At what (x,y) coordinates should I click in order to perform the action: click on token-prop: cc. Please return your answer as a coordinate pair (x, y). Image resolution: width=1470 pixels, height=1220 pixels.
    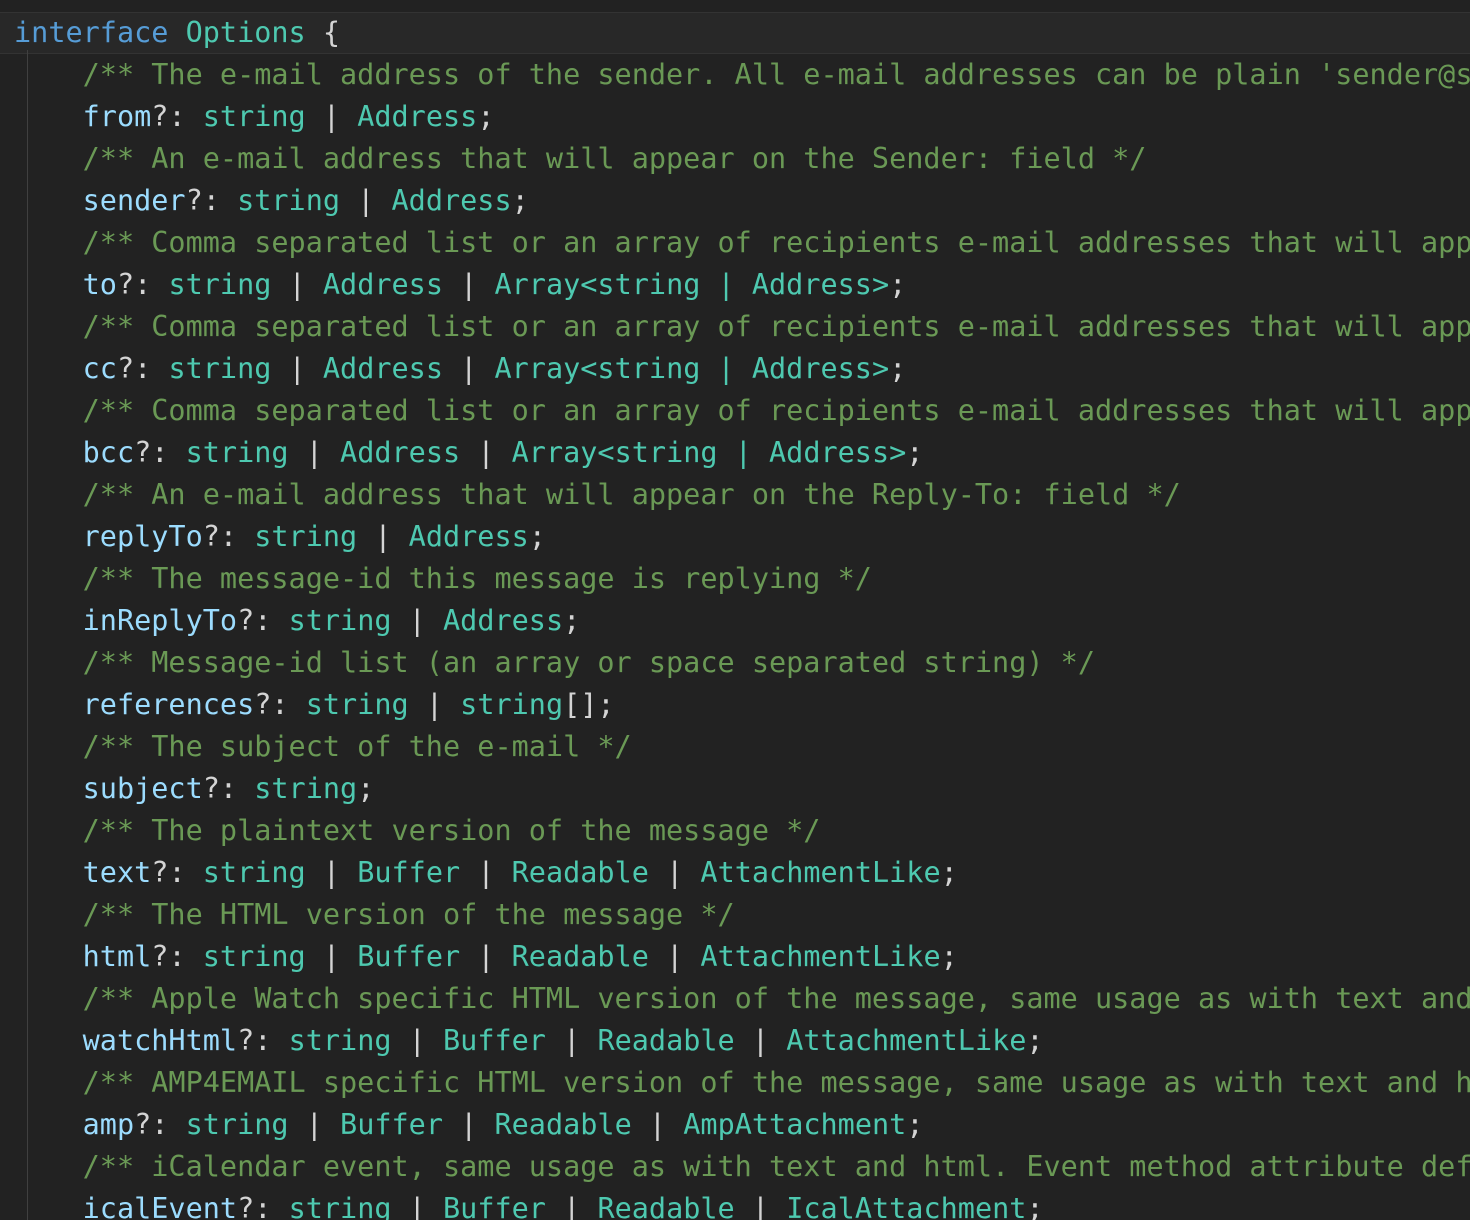
    Looking at the image, I should click on (99, 368).